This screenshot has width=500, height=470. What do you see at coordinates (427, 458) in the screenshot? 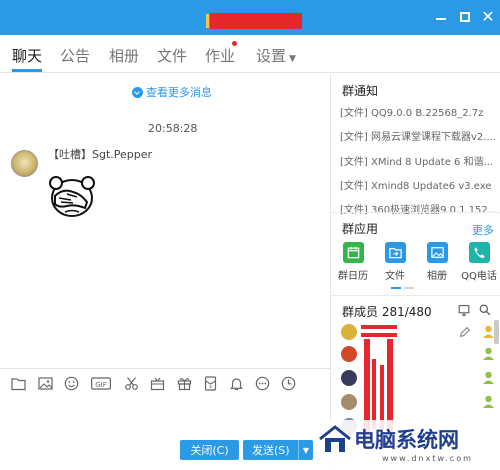
I see `watermark-url: www.dnxtw.com` at bounding box center [427, 458].